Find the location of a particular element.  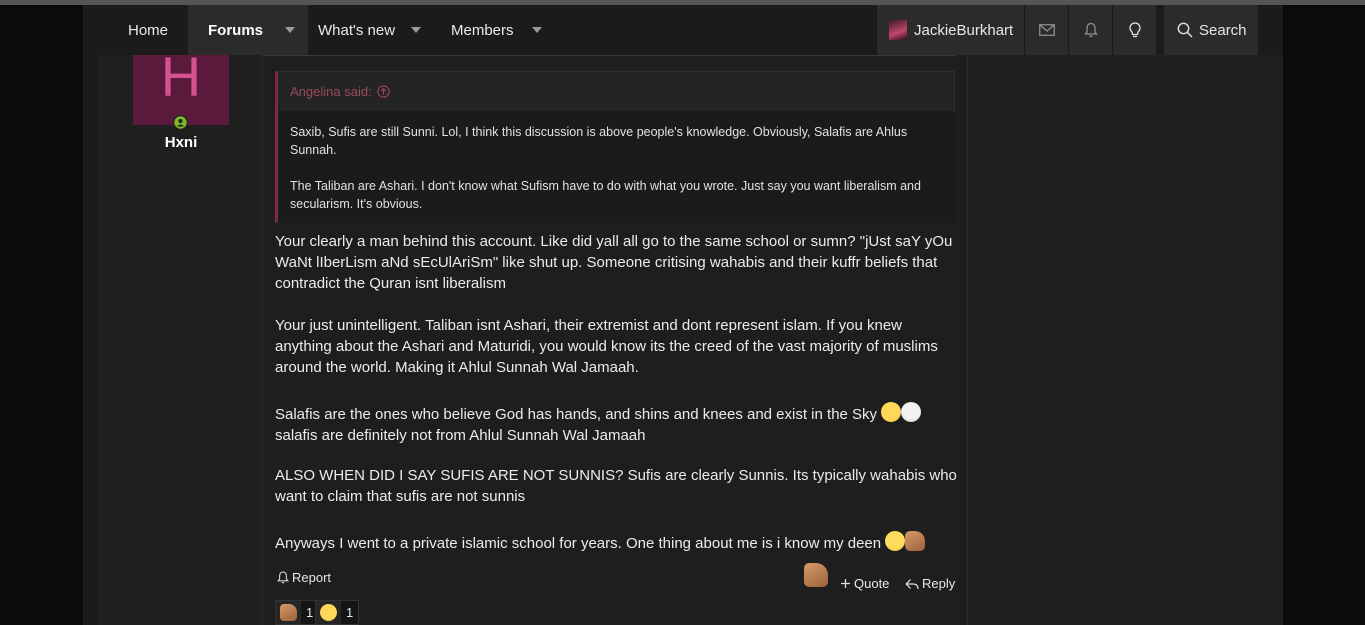

nav-members: Members is located at coordinates (496, 30).